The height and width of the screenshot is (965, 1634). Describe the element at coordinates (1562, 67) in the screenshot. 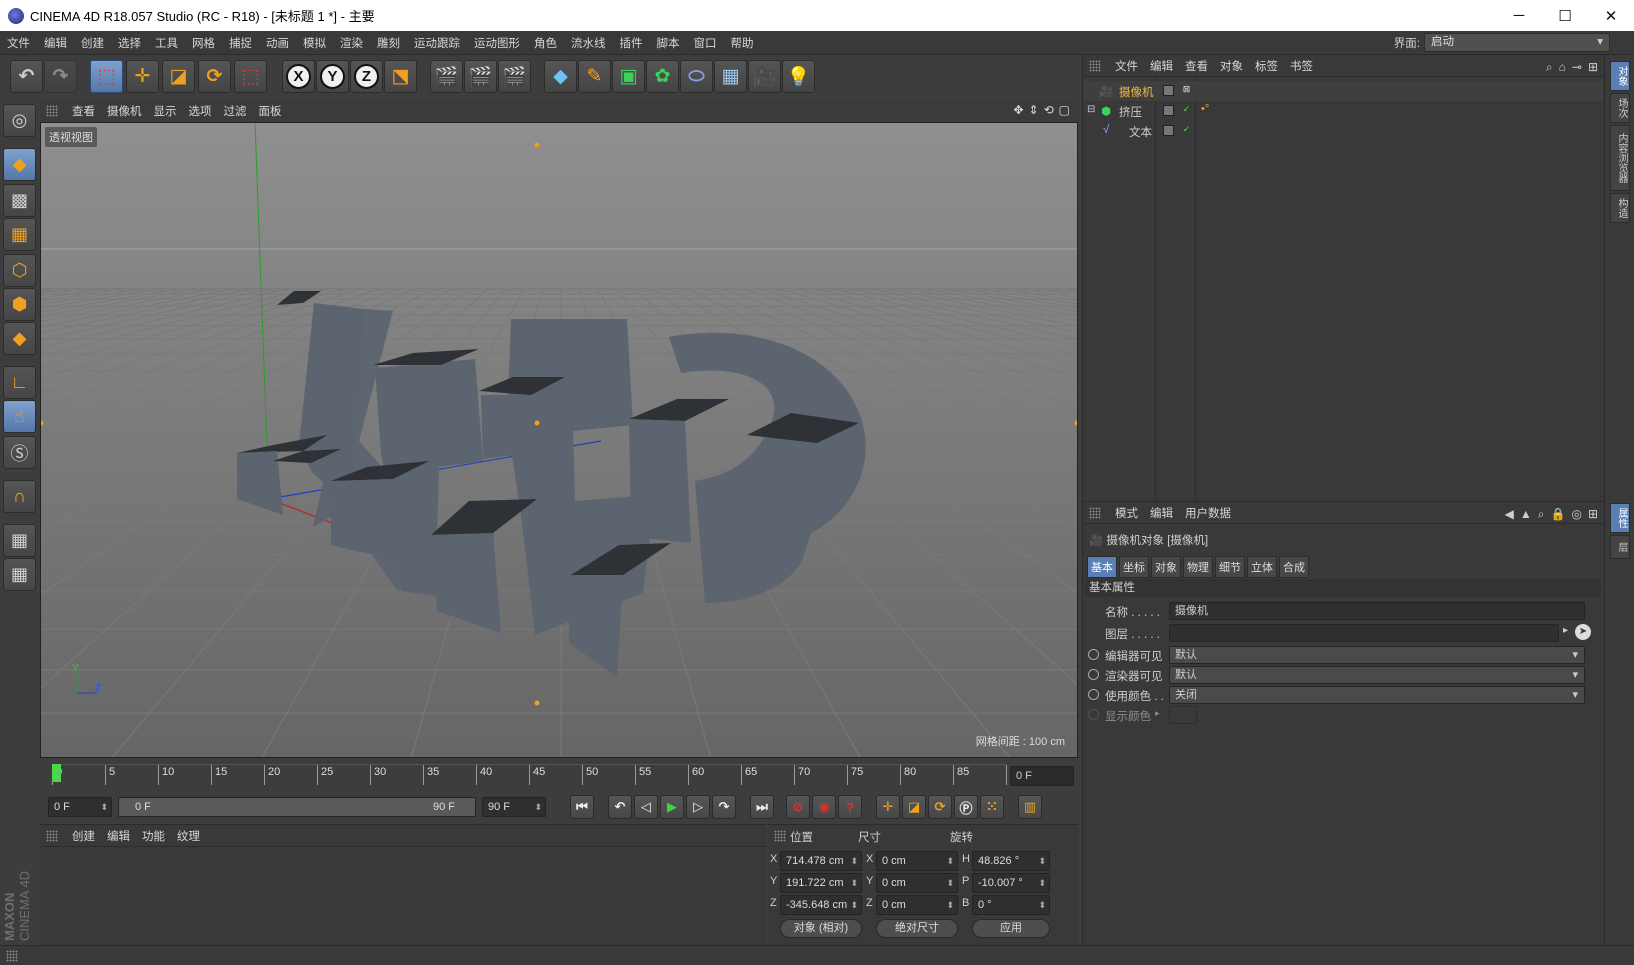

I see `home-icon: ⌂` at that location.